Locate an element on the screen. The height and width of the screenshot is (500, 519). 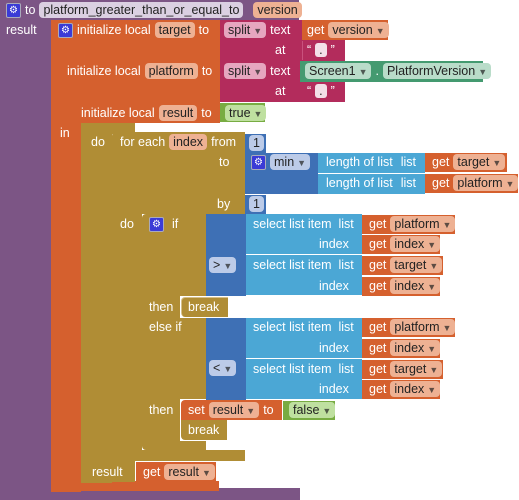
min-dropdown: min ▼ is located at coordinates (290, 162).